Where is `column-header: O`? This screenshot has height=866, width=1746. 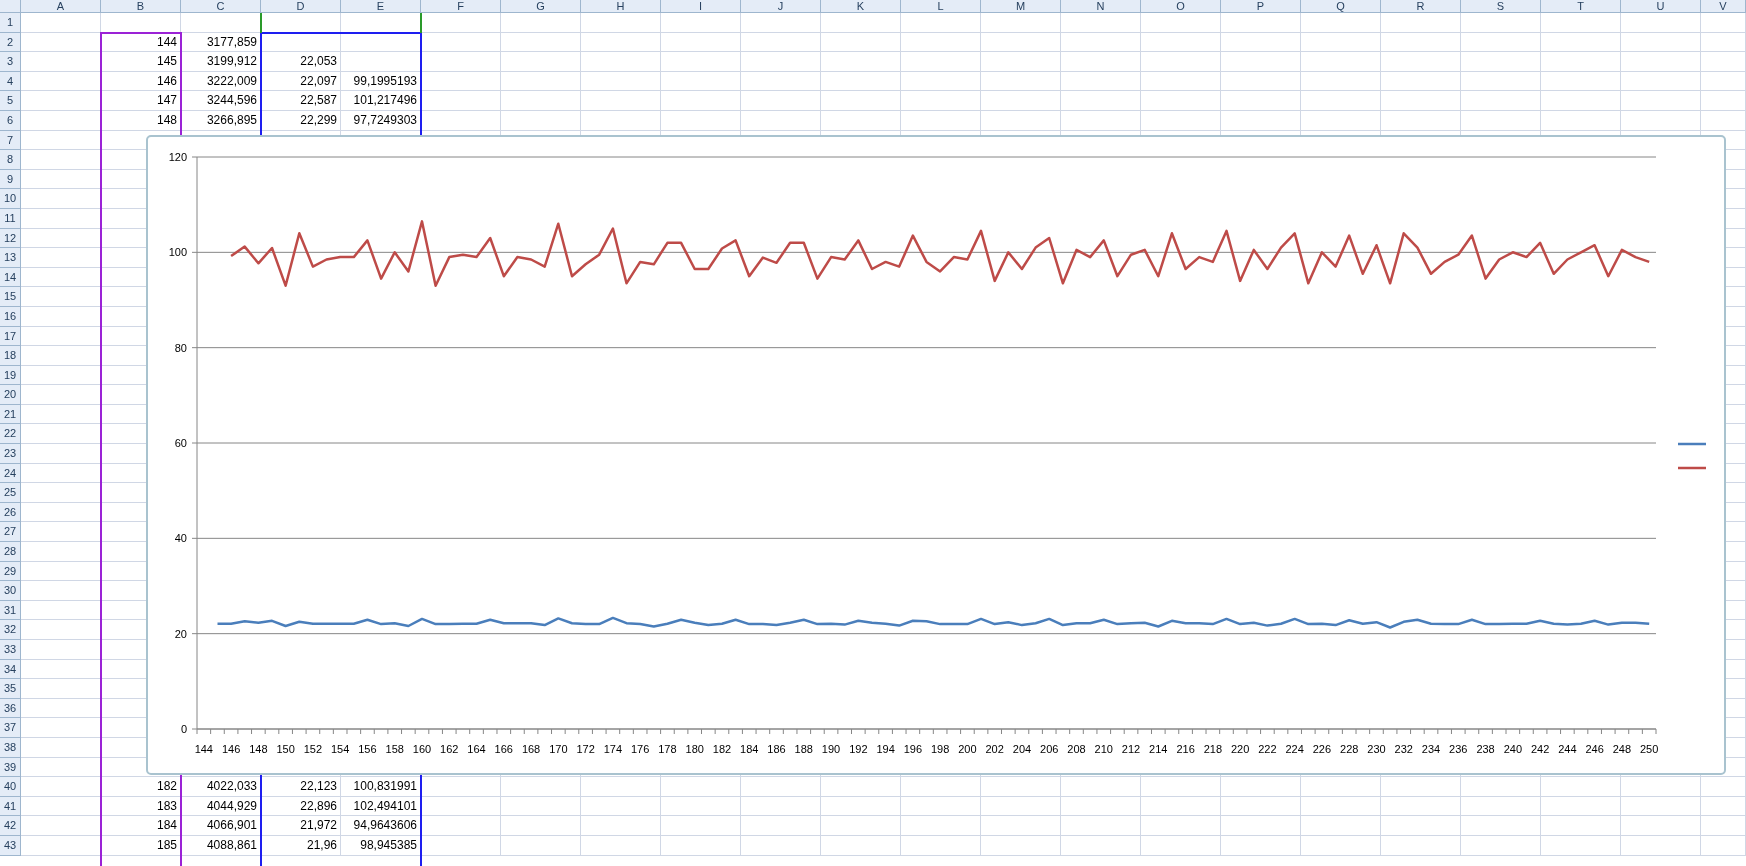 column-header: O is located at coordinates (1181, 6).